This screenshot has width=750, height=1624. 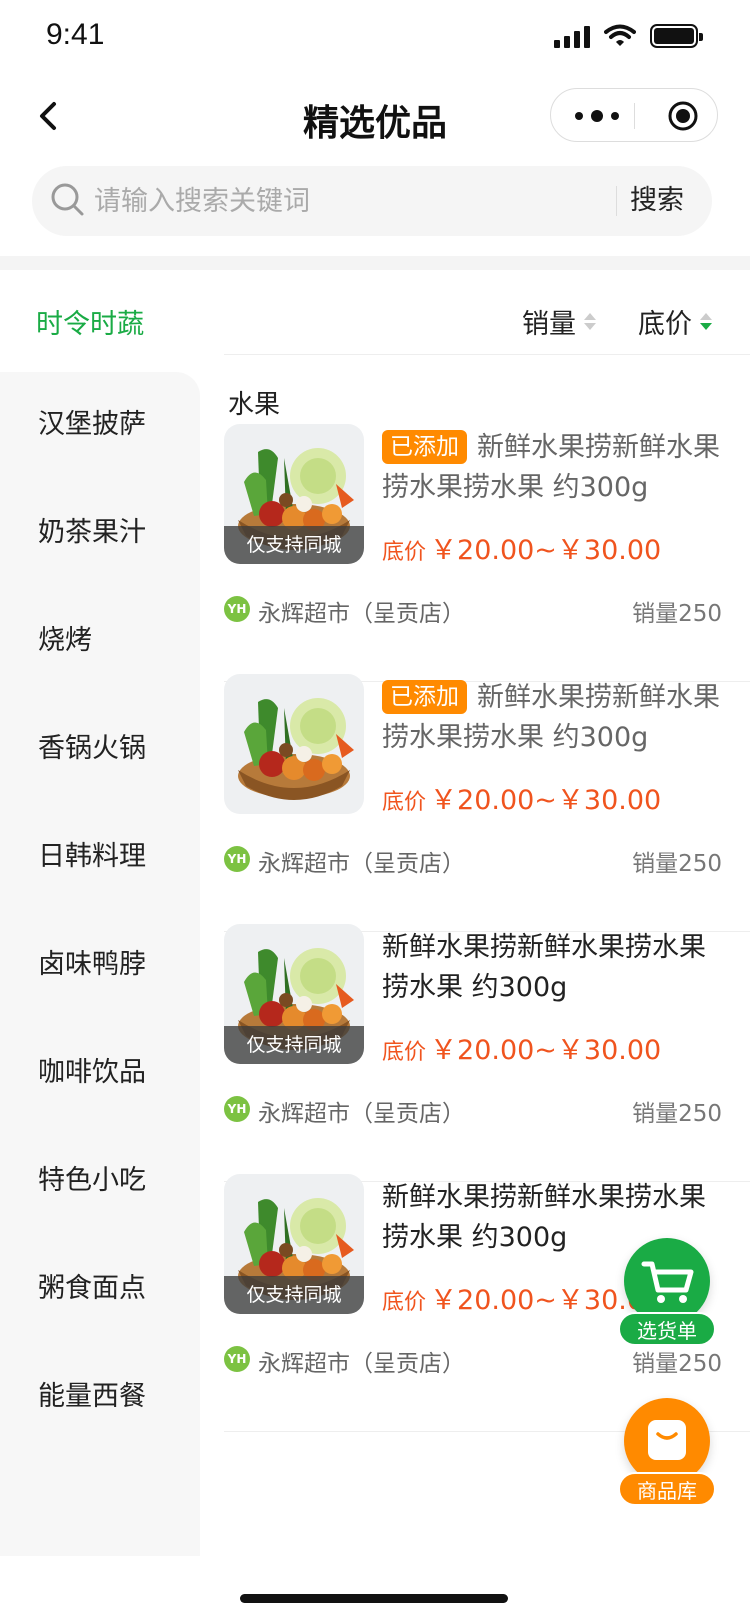 What do you see at coordinates (616, 201) in the screenshot?
I see `search-divider` at bounding box center [616, 201].